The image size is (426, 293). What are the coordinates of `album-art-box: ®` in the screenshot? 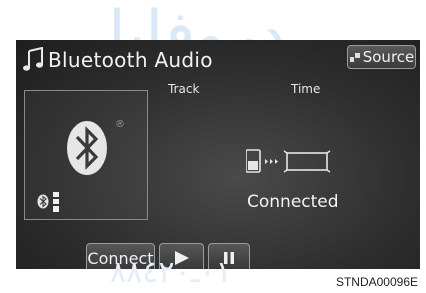 It's located at (86, 155).